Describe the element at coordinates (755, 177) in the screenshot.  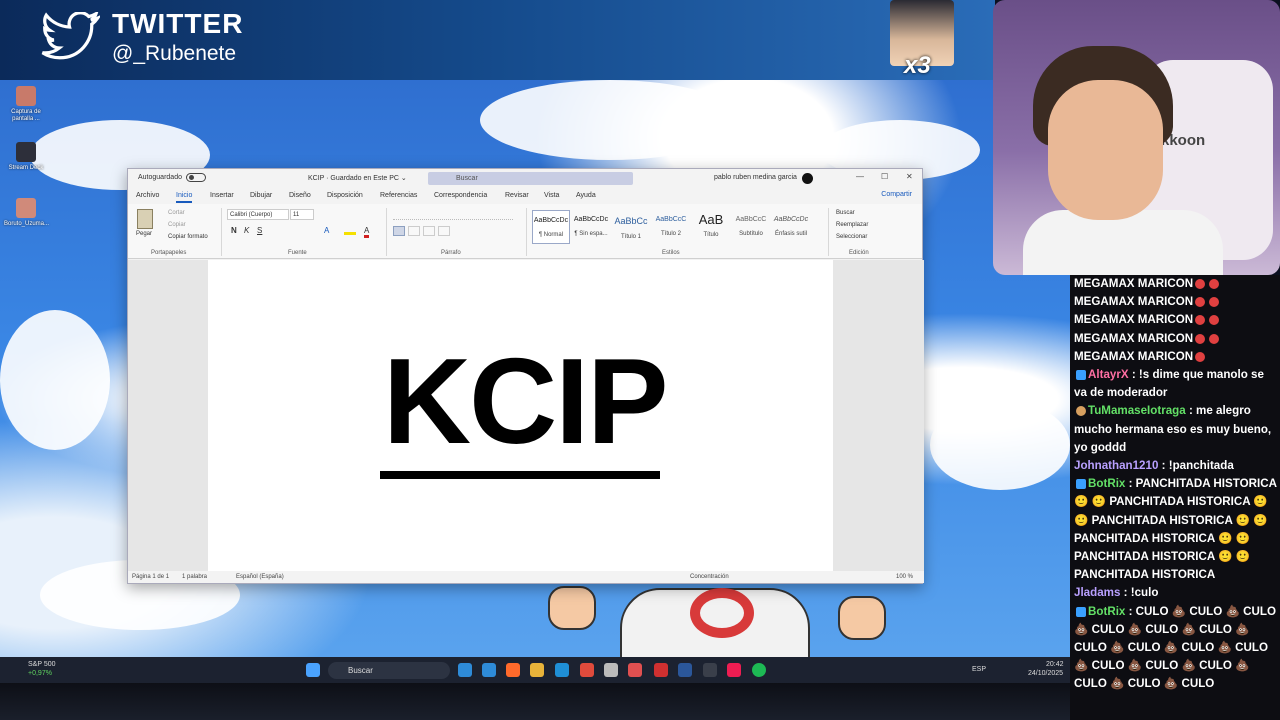
I see `user-name: pablo ruben medina garcia` at that location.